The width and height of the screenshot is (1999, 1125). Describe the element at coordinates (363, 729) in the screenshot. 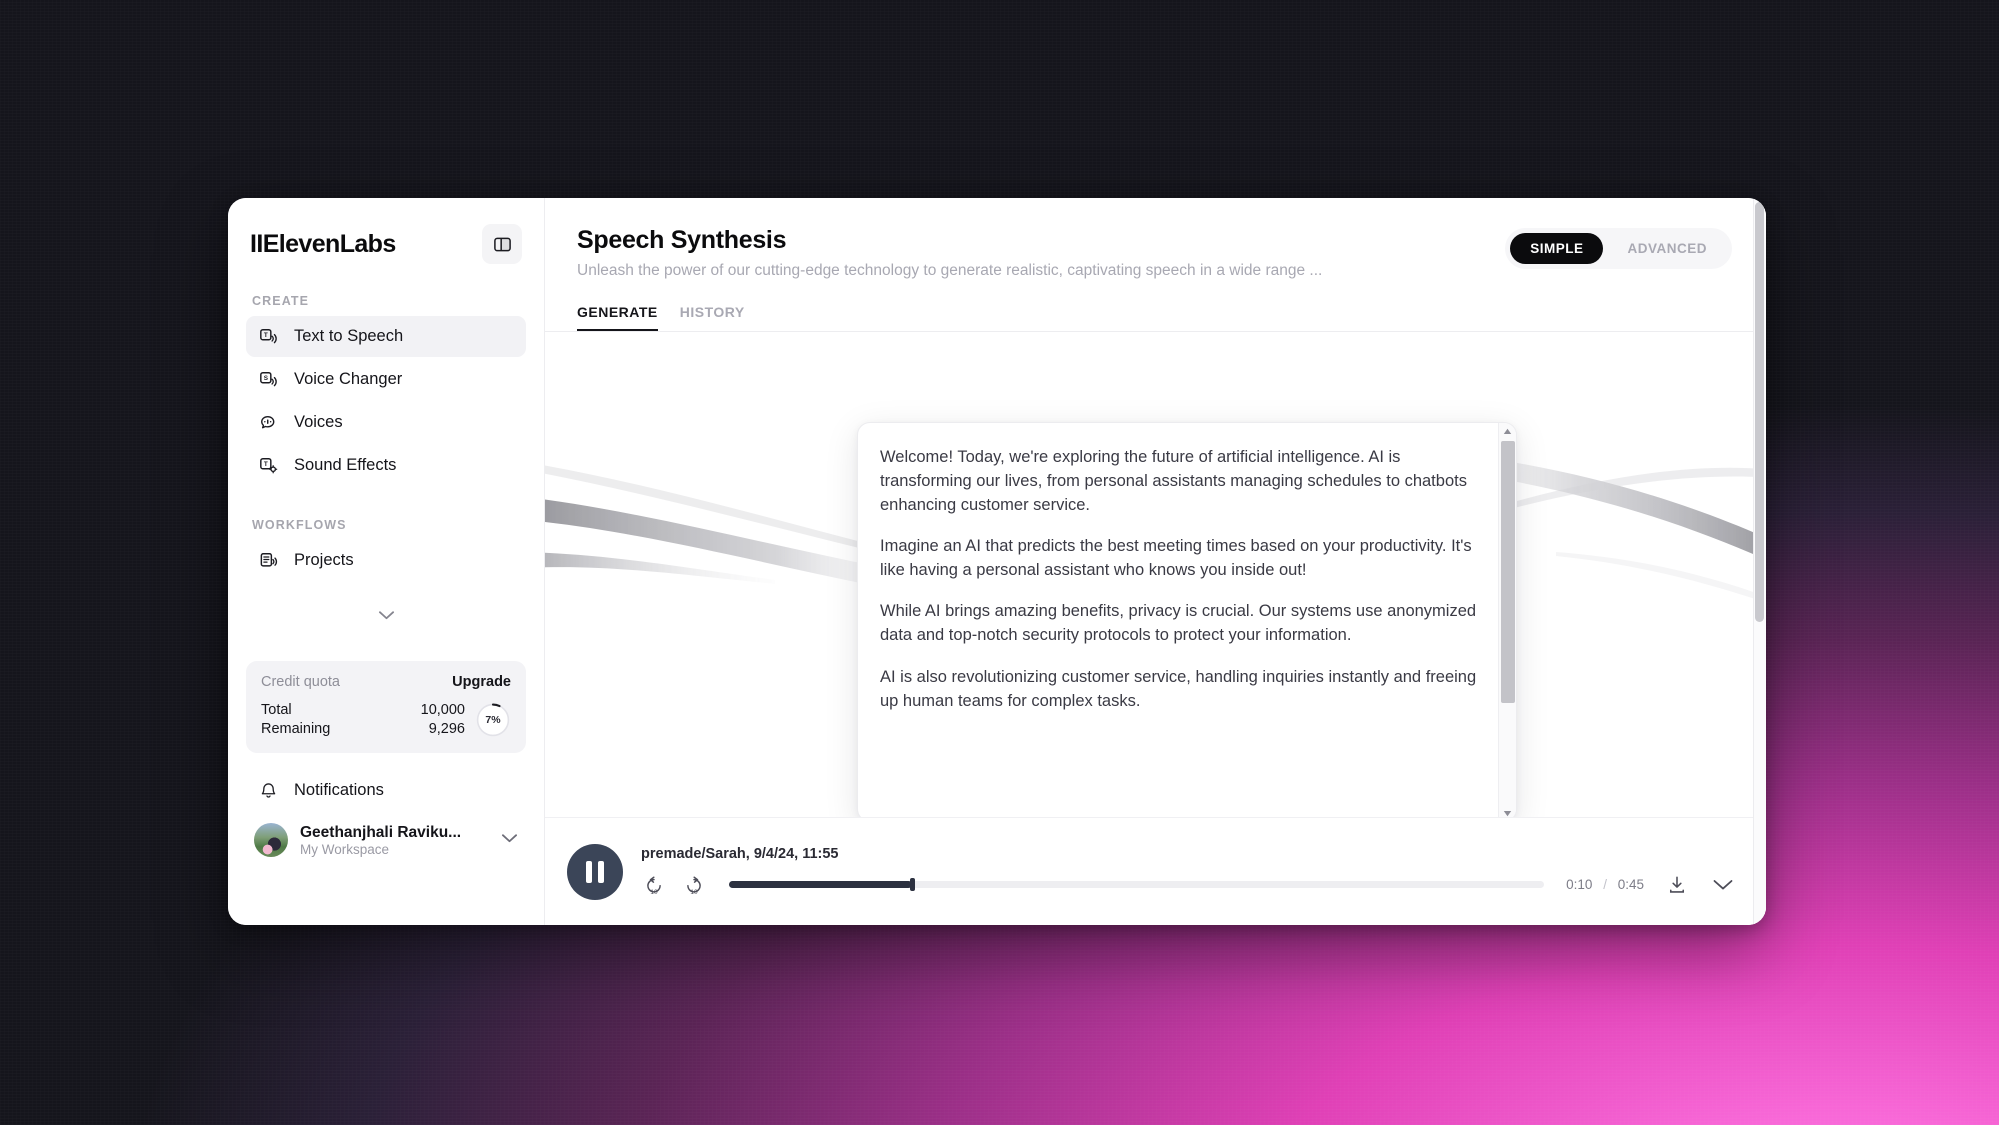

I see `credit-quota-remaining-row: Remaining 9,296` at that location.